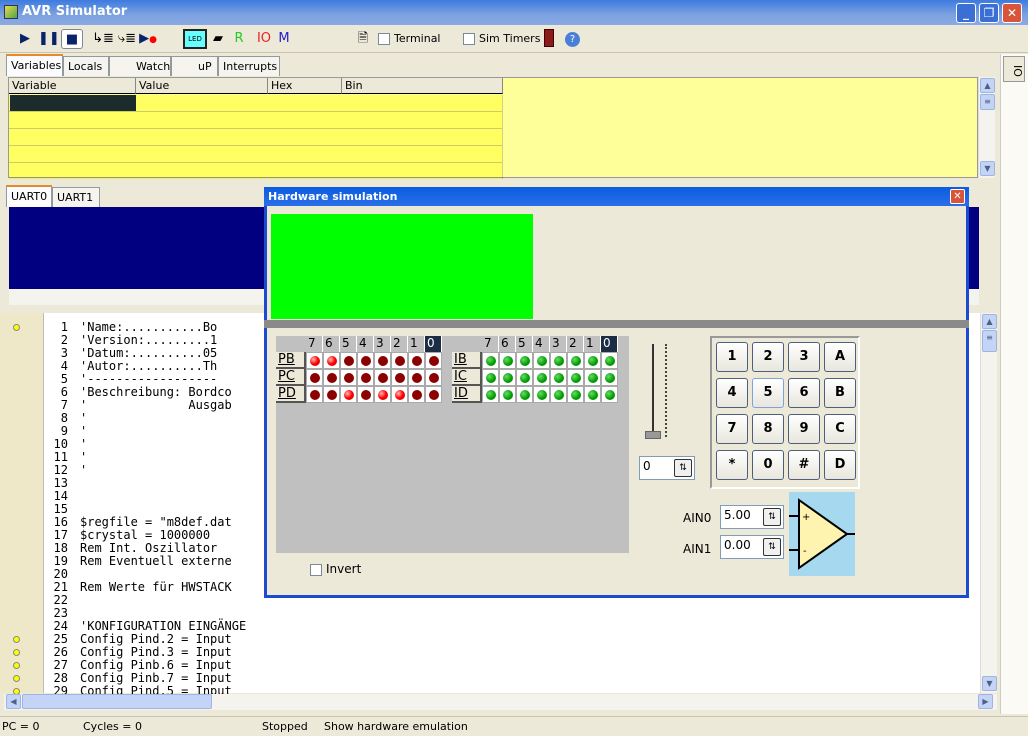  Describe the element at coordinates (422, 86) in the screenshot. I see `col-bin: Bin` at that location.